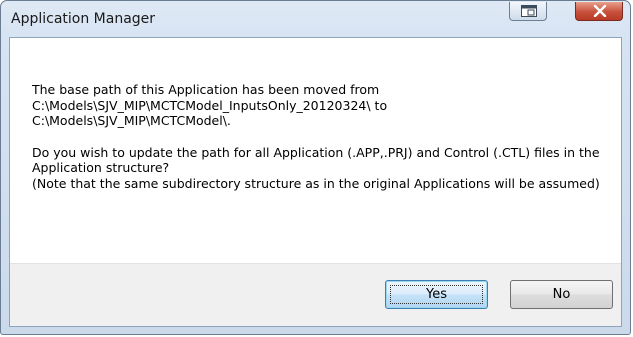  I want to click on restore-button, so click(528, 11).